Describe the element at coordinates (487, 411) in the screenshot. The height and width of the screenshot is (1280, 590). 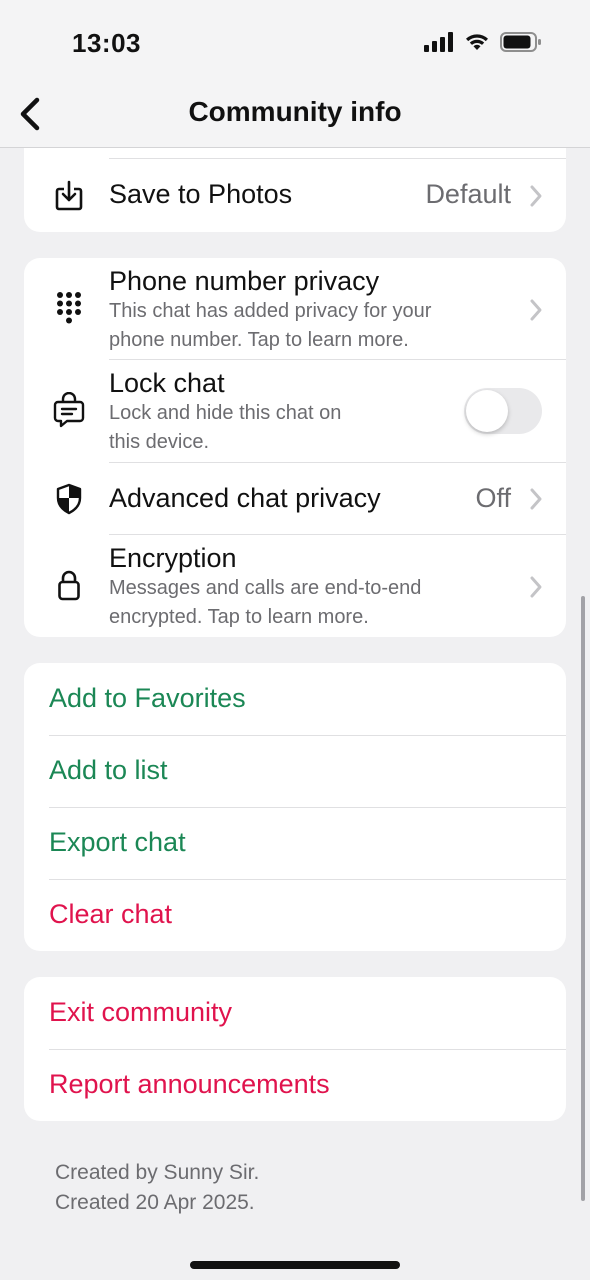
I see `toggle-knob` at that location.